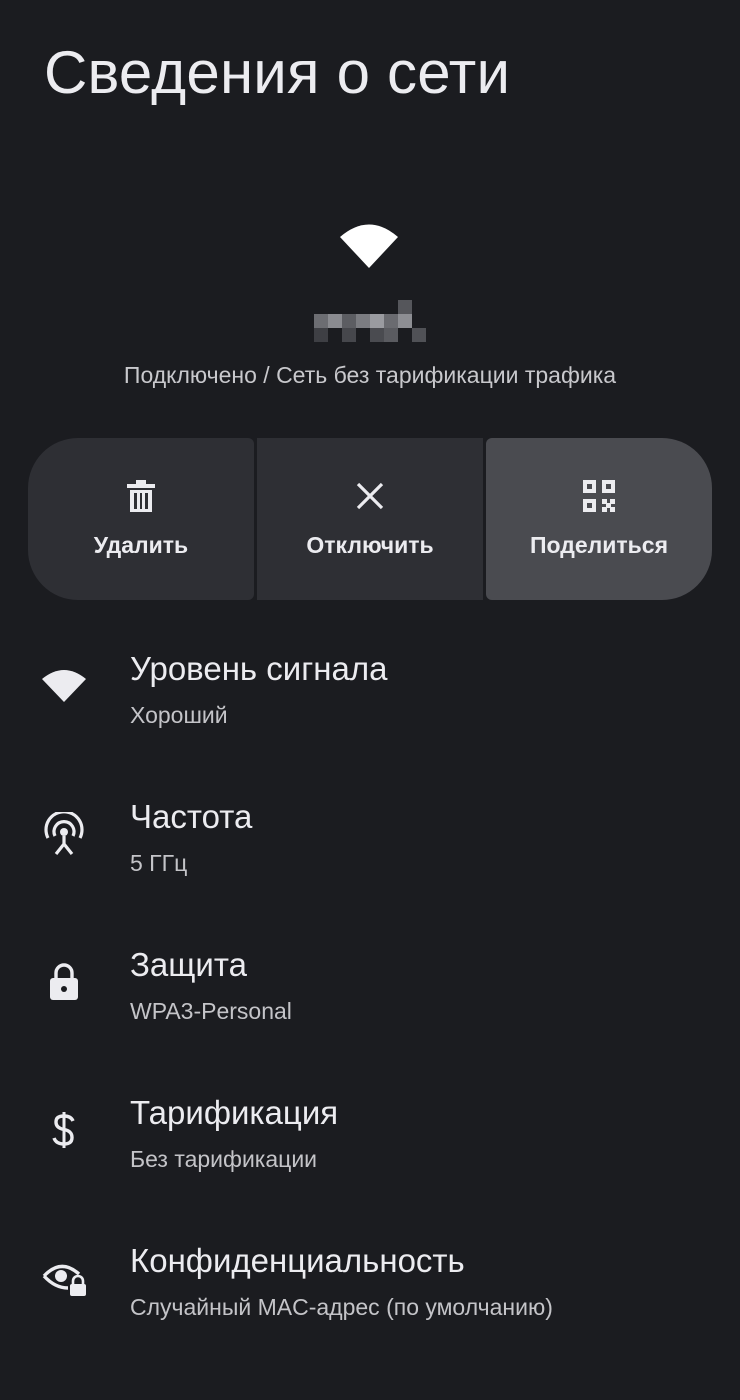  I want to click on action-buttons: Удалить Отключить Поделиться, so click(370, 519).